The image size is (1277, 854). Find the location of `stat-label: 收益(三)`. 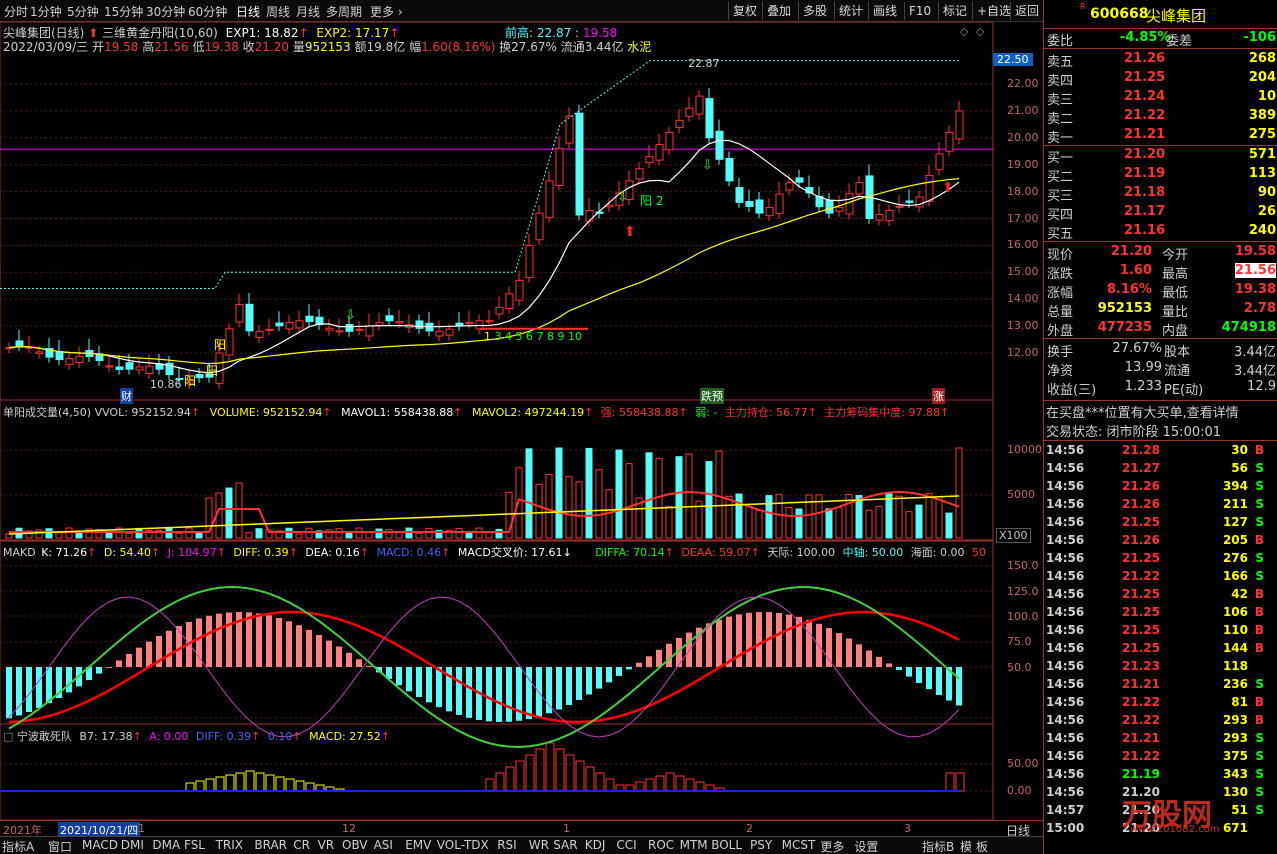

stat-label: 收益(三) is located at coordinates (1072, 390).